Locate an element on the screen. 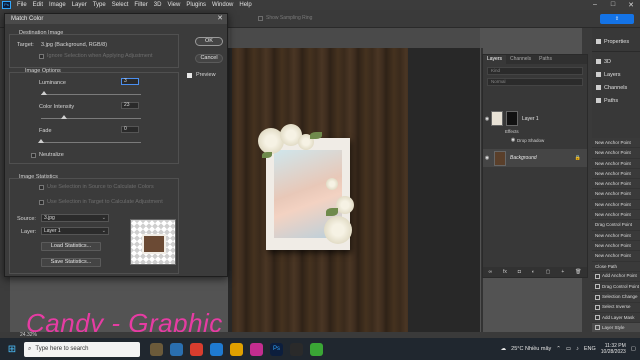  fade-input: 0 is located at coordinates (130, 129).